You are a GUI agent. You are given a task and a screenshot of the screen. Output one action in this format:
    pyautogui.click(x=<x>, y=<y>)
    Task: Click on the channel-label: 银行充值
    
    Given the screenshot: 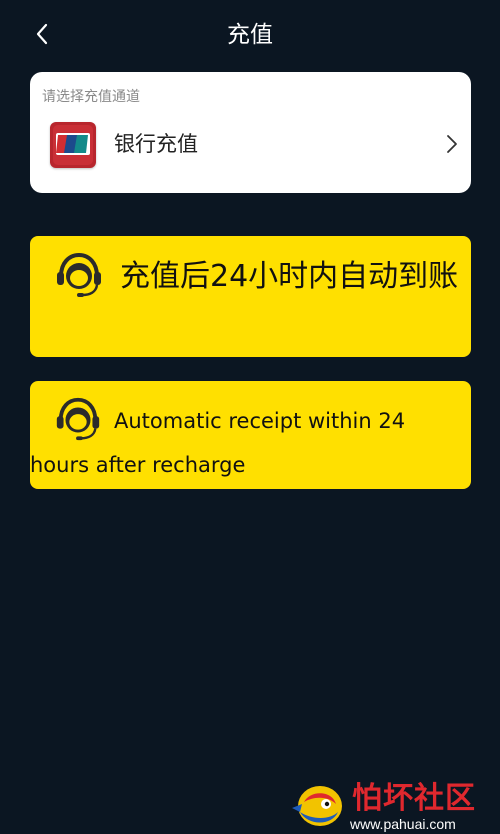 What is the action you would take?
    pyautogui.click(x=156, y=144)
    